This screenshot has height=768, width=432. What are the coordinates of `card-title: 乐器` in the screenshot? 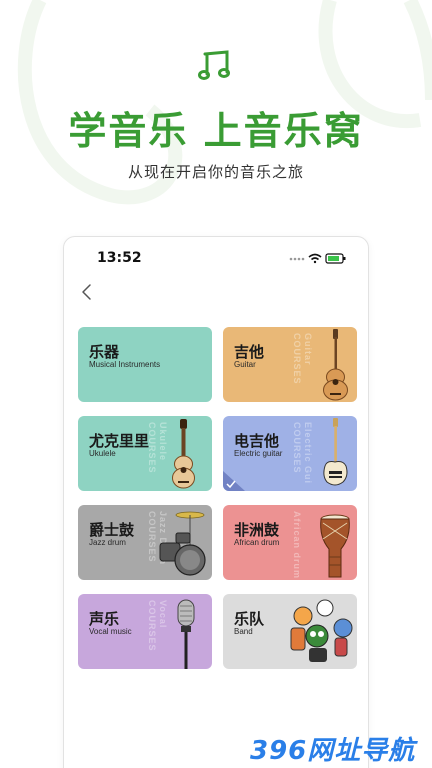 It's located at (104, 352).